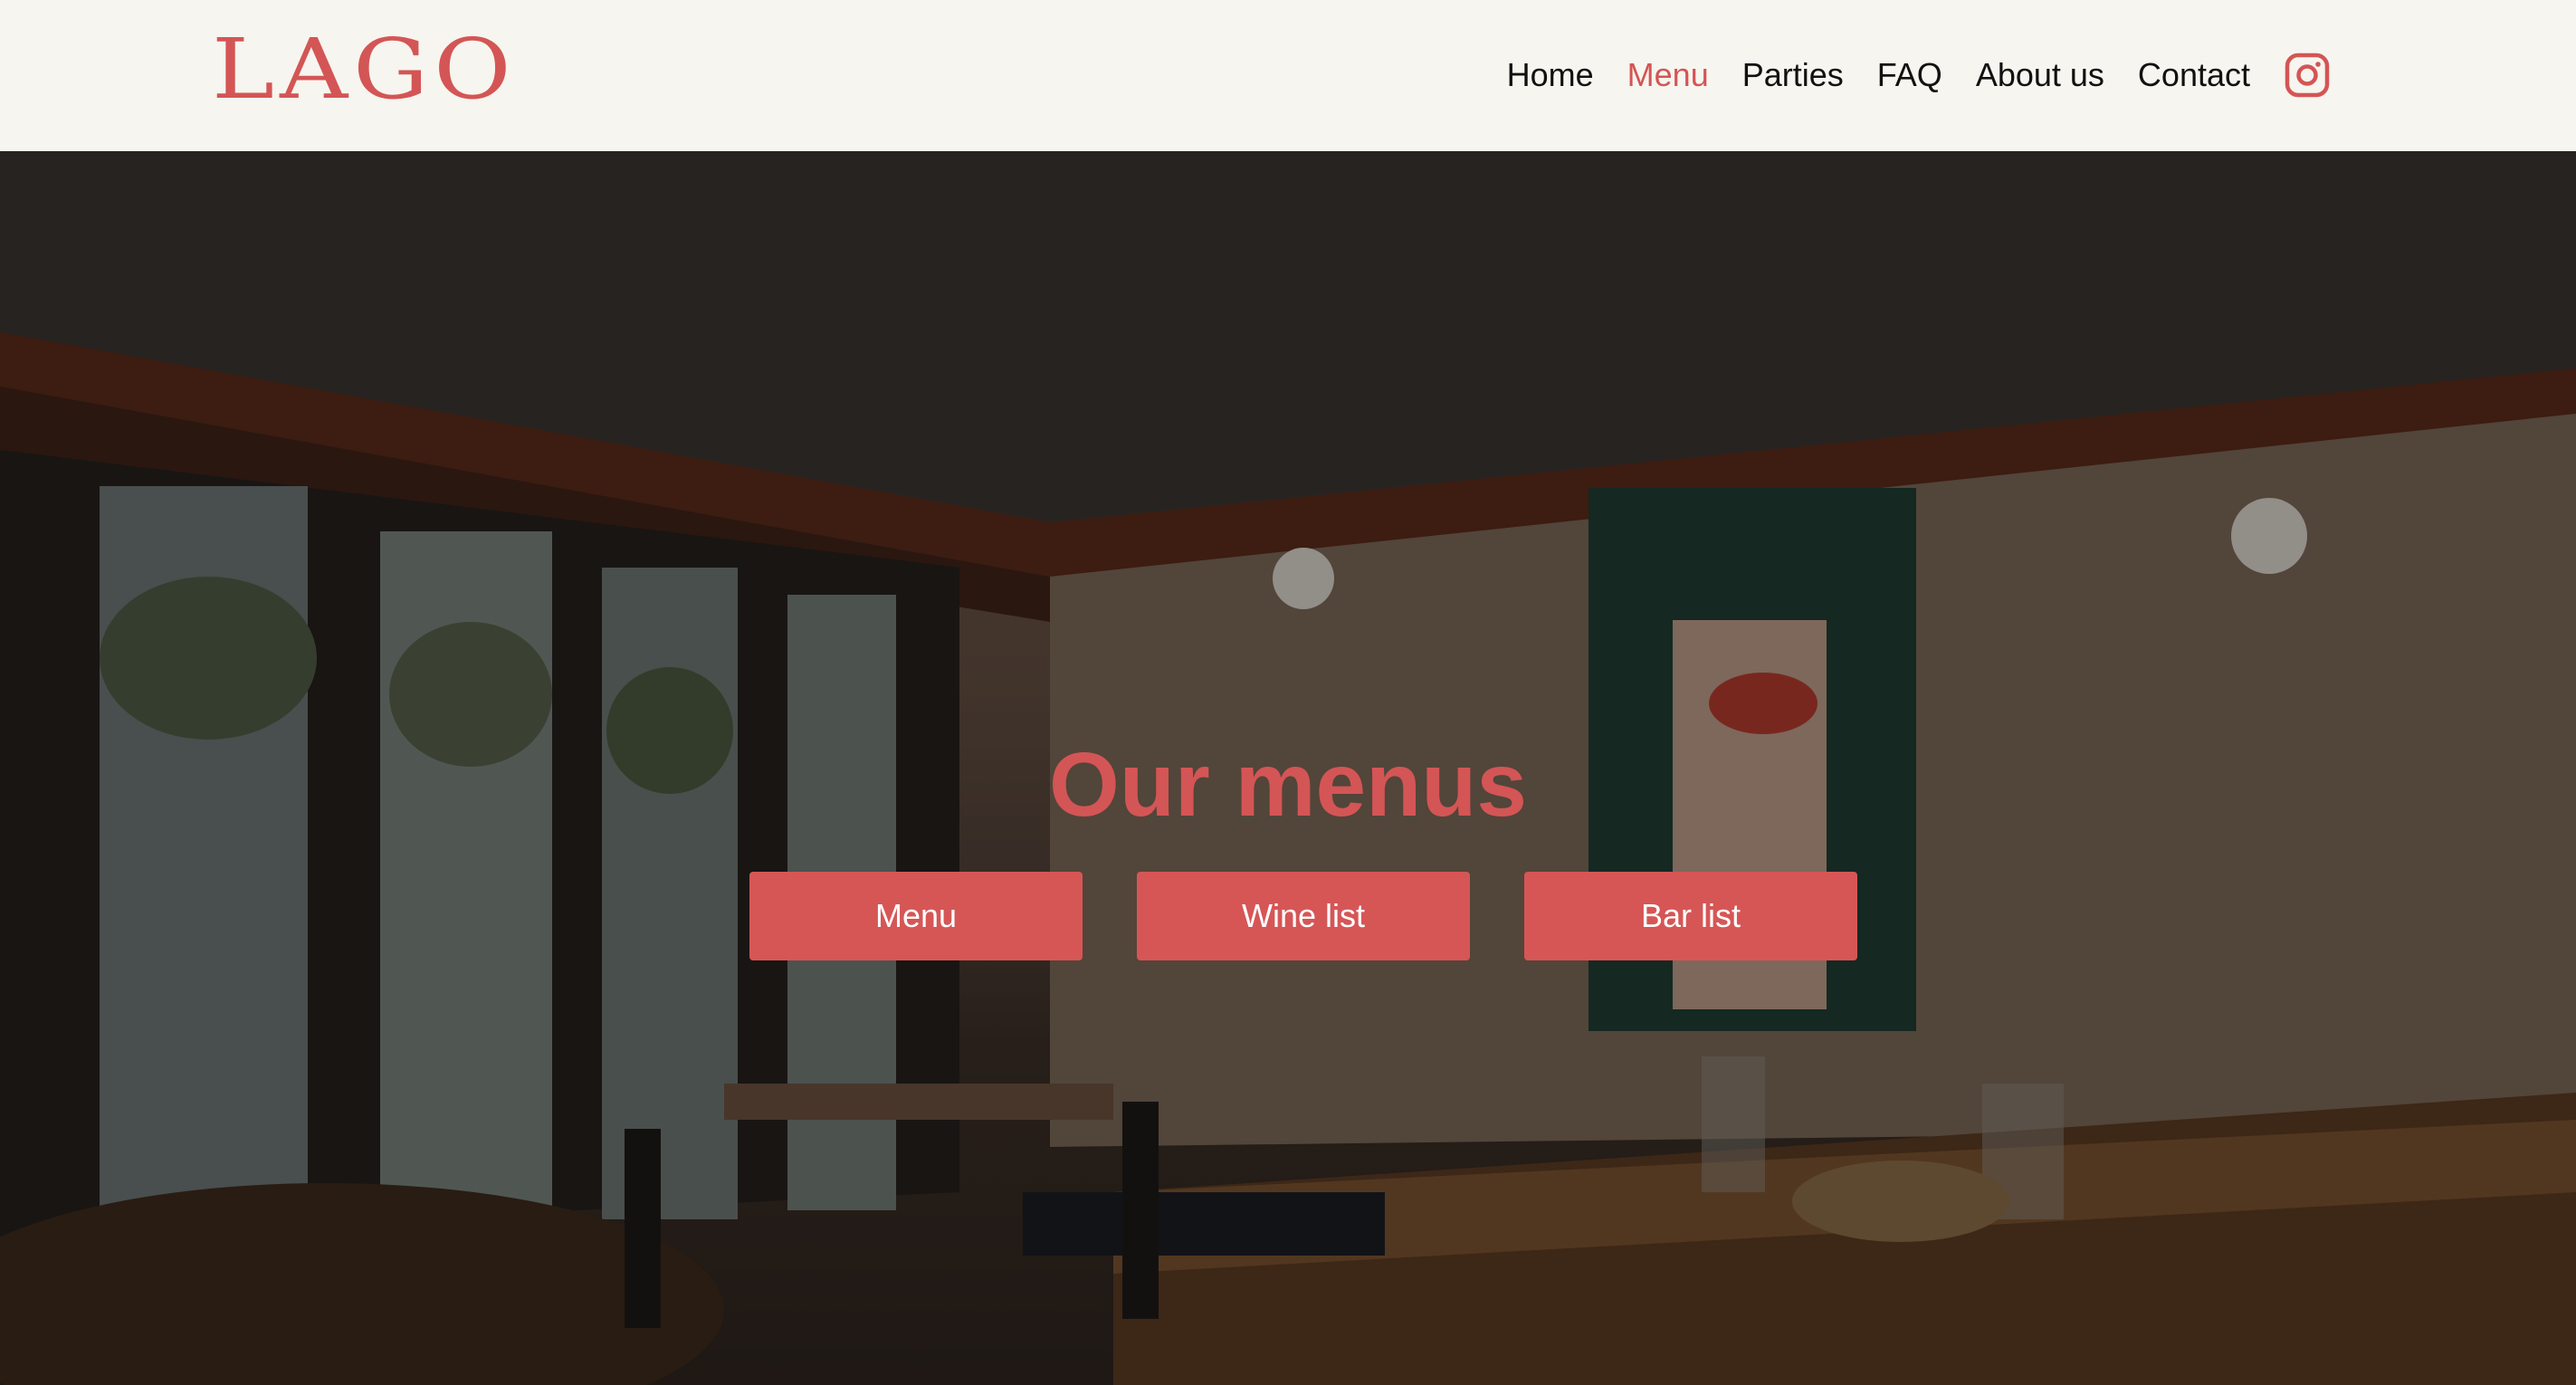 The height and width of the screenshot is (1385, 2576). Describe the element at coordinates (916, 916) in the screenshot. I see `menu-button: Menu` at that location.